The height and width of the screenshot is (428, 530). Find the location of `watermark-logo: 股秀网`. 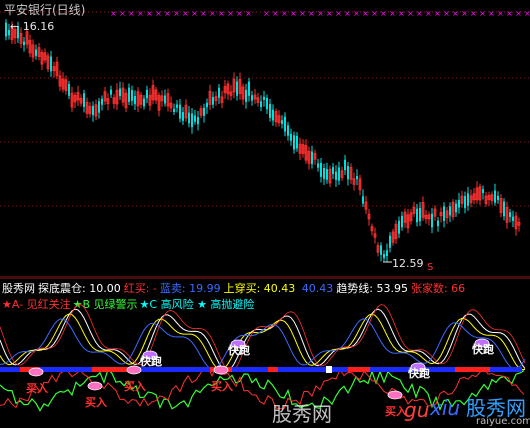

watermark-logo: 股秀网 is located at coordinates (302, 414).